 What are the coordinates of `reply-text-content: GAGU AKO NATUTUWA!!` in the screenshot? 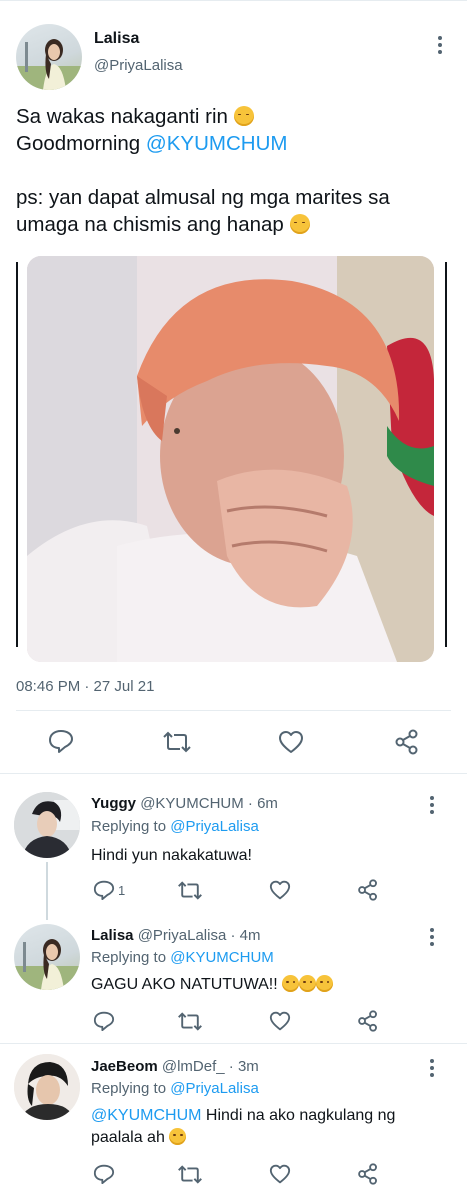 It's located at (184, 984).